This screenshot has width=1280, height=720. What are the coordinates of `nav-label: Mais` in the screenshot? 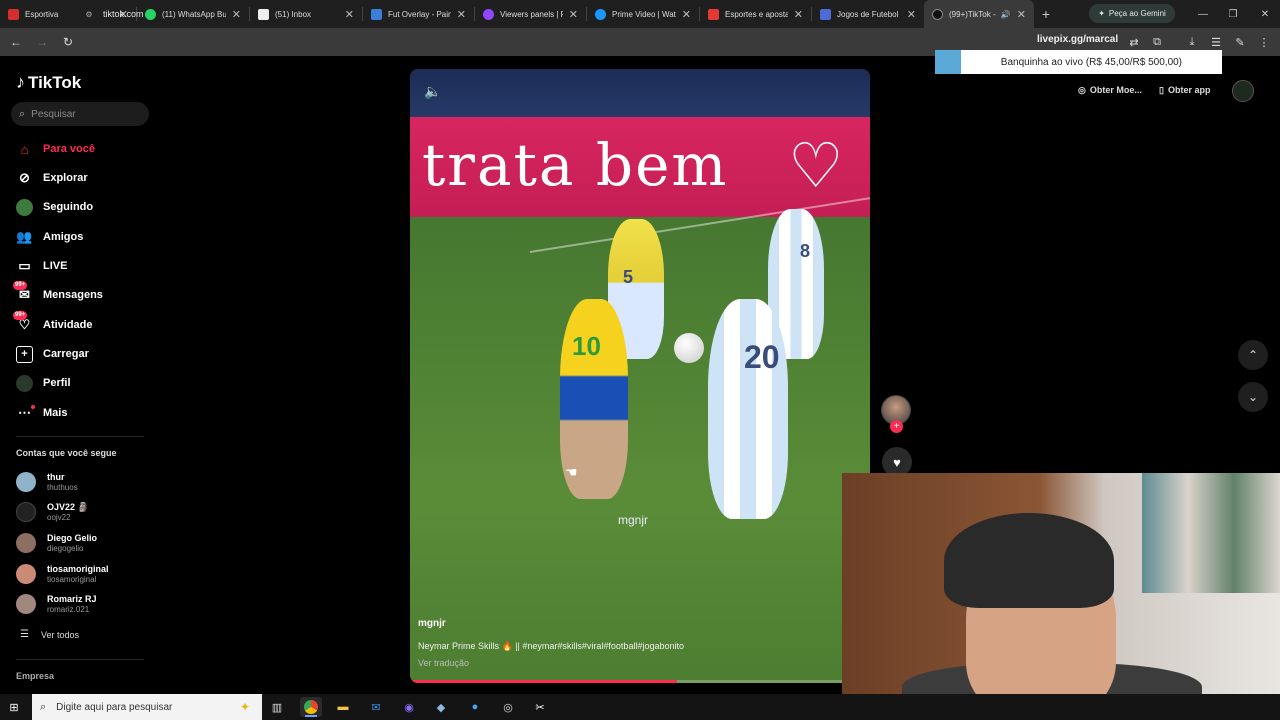 It's located at (55, 413).